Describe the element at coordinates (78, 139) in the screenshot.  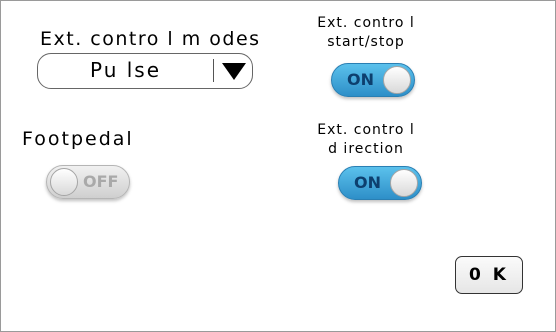
I see `footpedal-label: Footpedal` at that location.